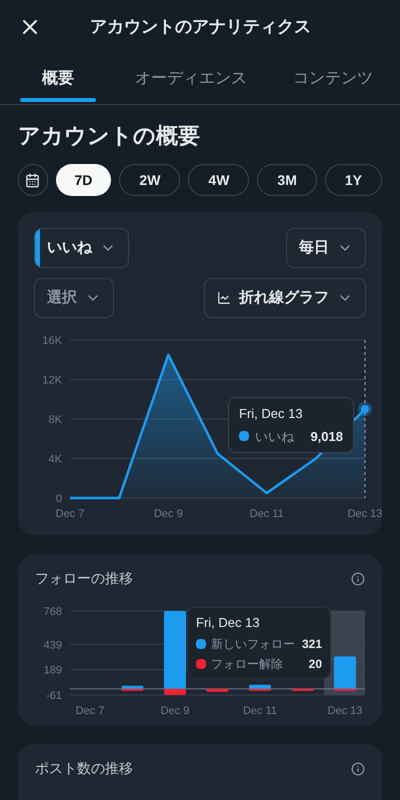  What do you see at coordinates (219, 180) in the screenshot?
I see `period-chip: 4W` at bounding box center [219, 180].